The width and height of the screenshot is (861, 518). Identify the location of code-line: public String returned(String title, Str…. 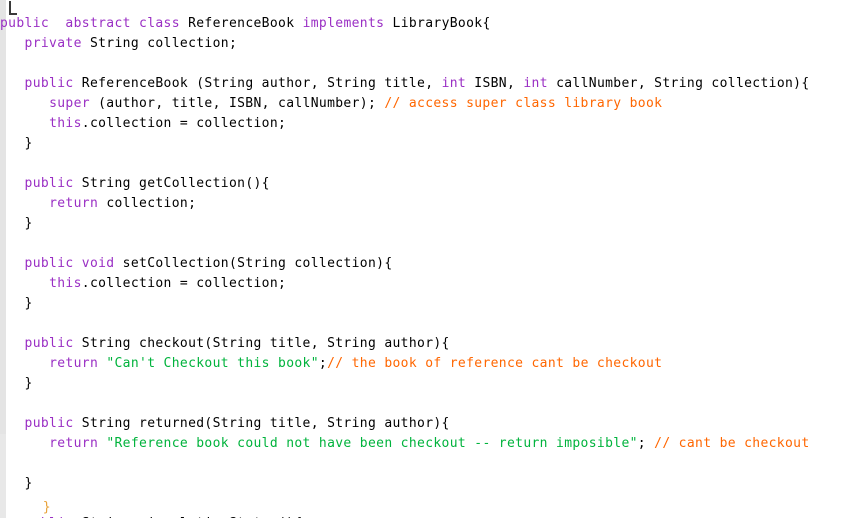
(430, 424).